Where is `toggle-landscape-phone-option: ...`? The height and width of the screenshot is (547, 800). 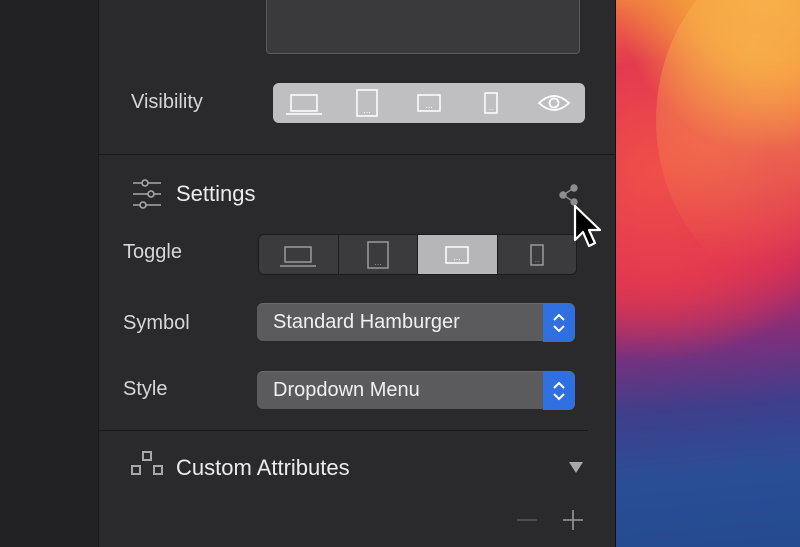
toggle-landscape-phone-option: ... is located at coordinates (458, 254).